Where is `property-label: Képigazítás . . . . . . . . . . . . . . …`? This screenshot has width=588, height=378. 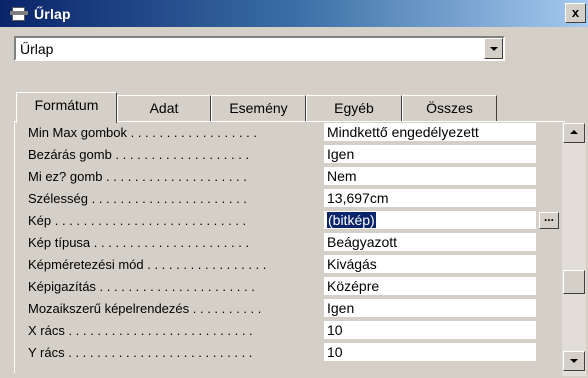
property-label: Képigazítás . . . . . . . . . . . . . . … is located at coordinates (141, 286).